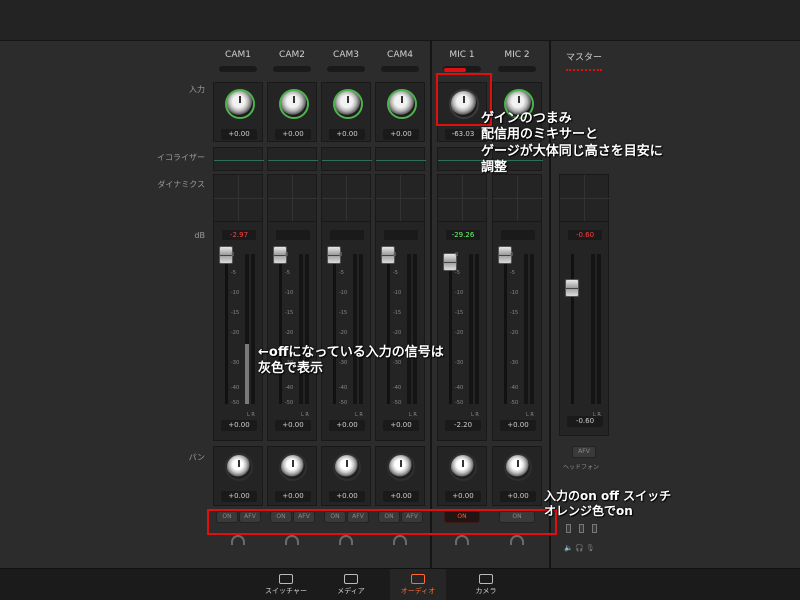 The height and width of the screenshot is (600, 800). I want to click on gain-value: +0.00, so click(401, 134).